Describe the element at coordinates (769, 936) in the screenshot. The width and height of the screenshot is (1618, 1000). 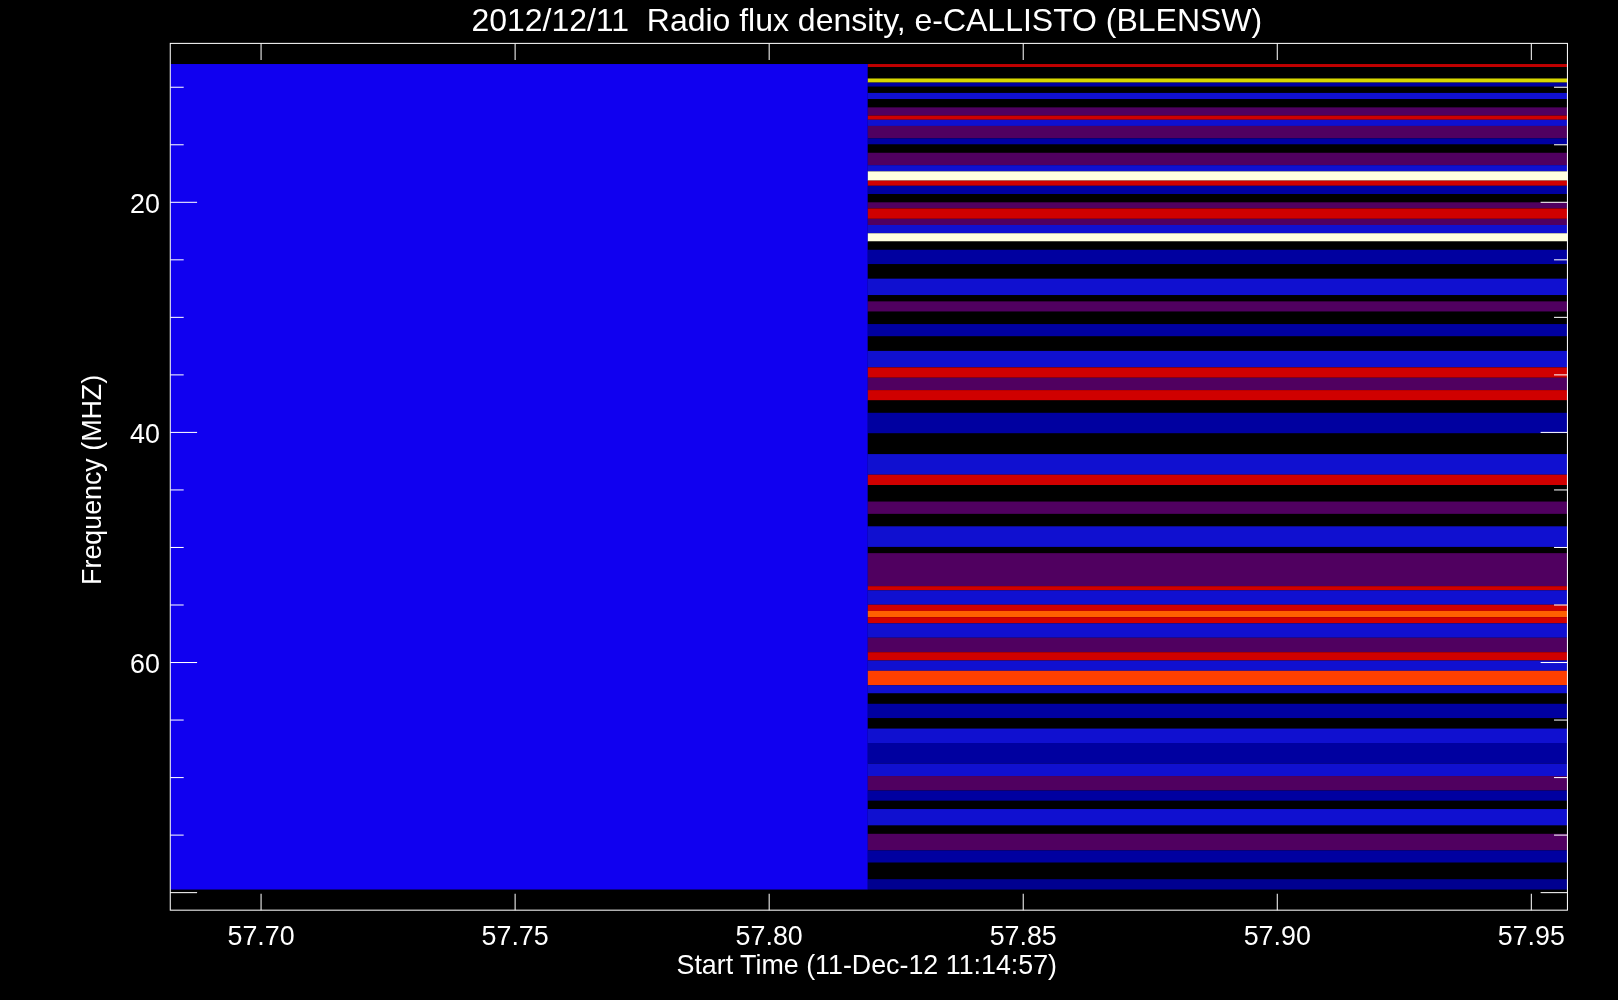
I see `tick-label: 57.80` at that location.